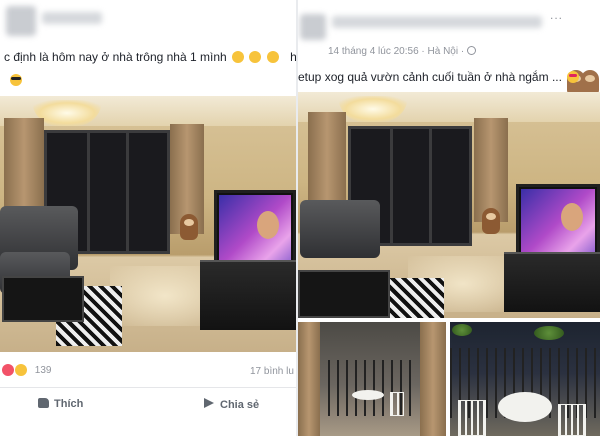 The height and width of the screenshot is (436, 600). Describe the element at coordinates (115, 57) in the screenshot. I see `post-text-line-1: c định là hôm nay ở nhà trông nhà 1 mình` at that location.